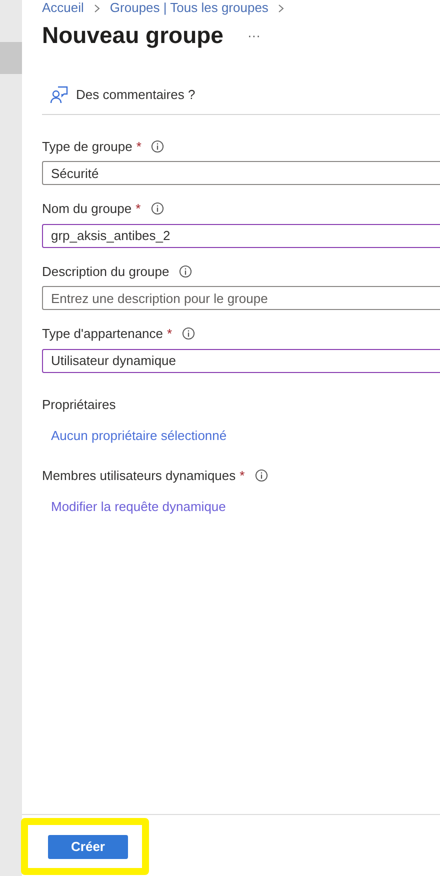 The height and width of the screenshot is (876, 440). Describe the element at coordinates (88, 846) in the screenshot. I see `create-button: Créer` at that location.